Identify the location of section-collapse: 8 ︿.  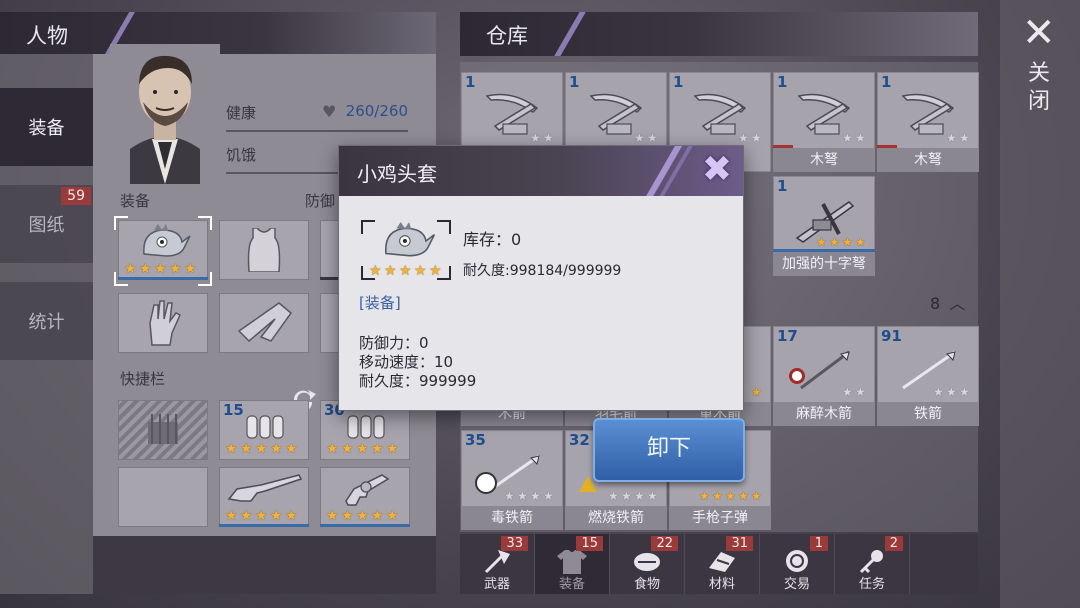
(947, 302).